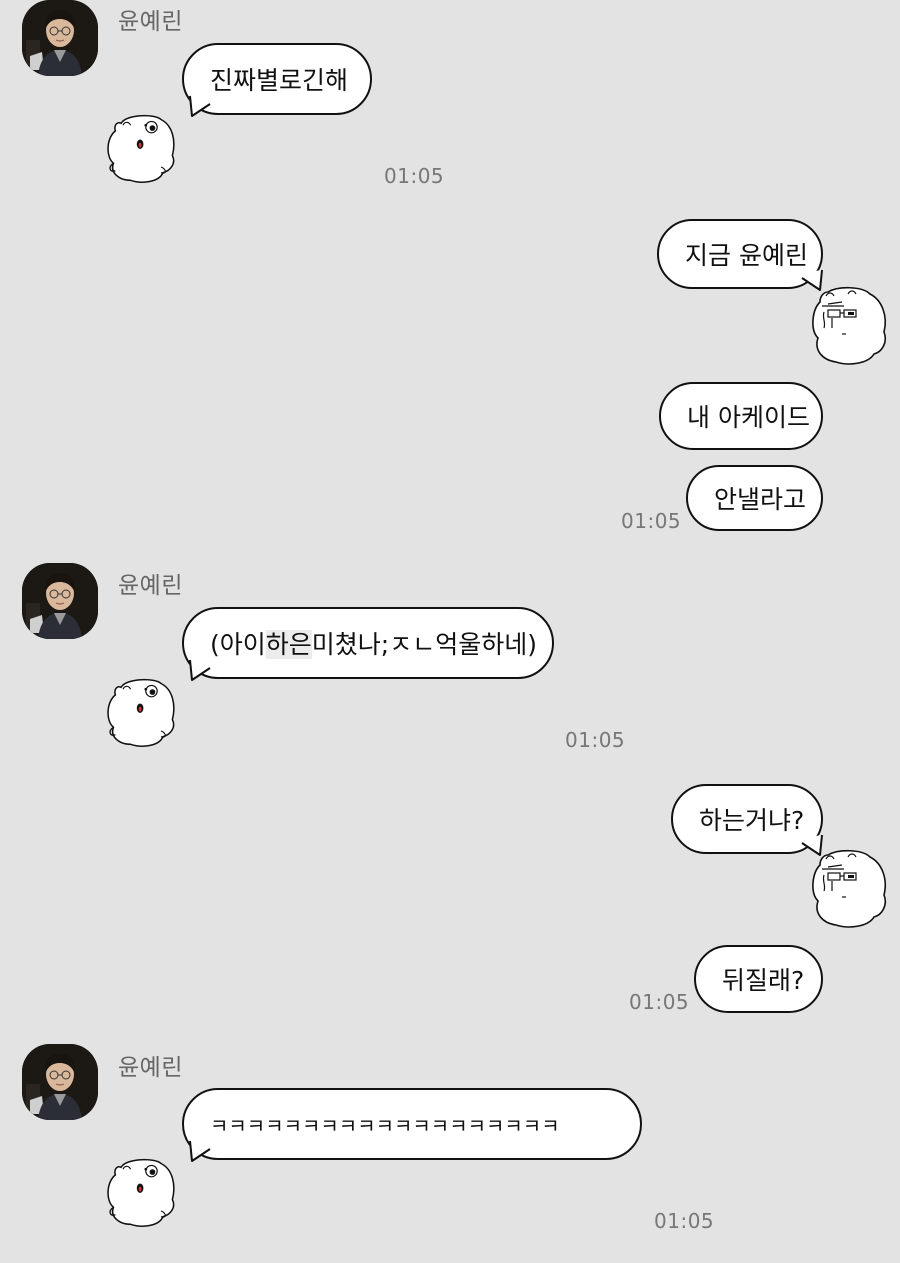  What do you see at coordinates (279, 80) in the screenshot?
I see `message-text: 진짜별로긴해` at bounding box center [279, 80].